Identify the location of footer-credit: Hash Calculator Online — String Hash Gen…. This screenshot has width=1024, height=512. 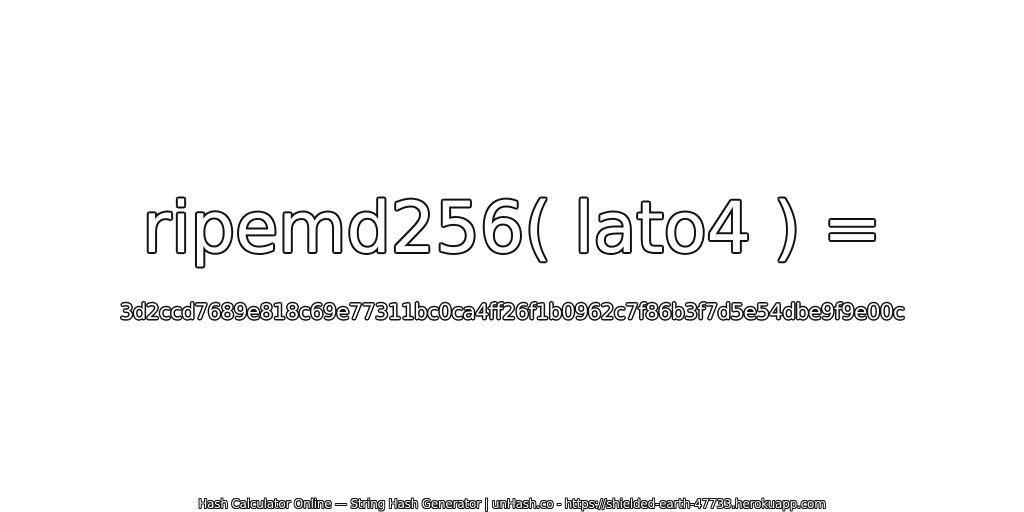
(512, 504).